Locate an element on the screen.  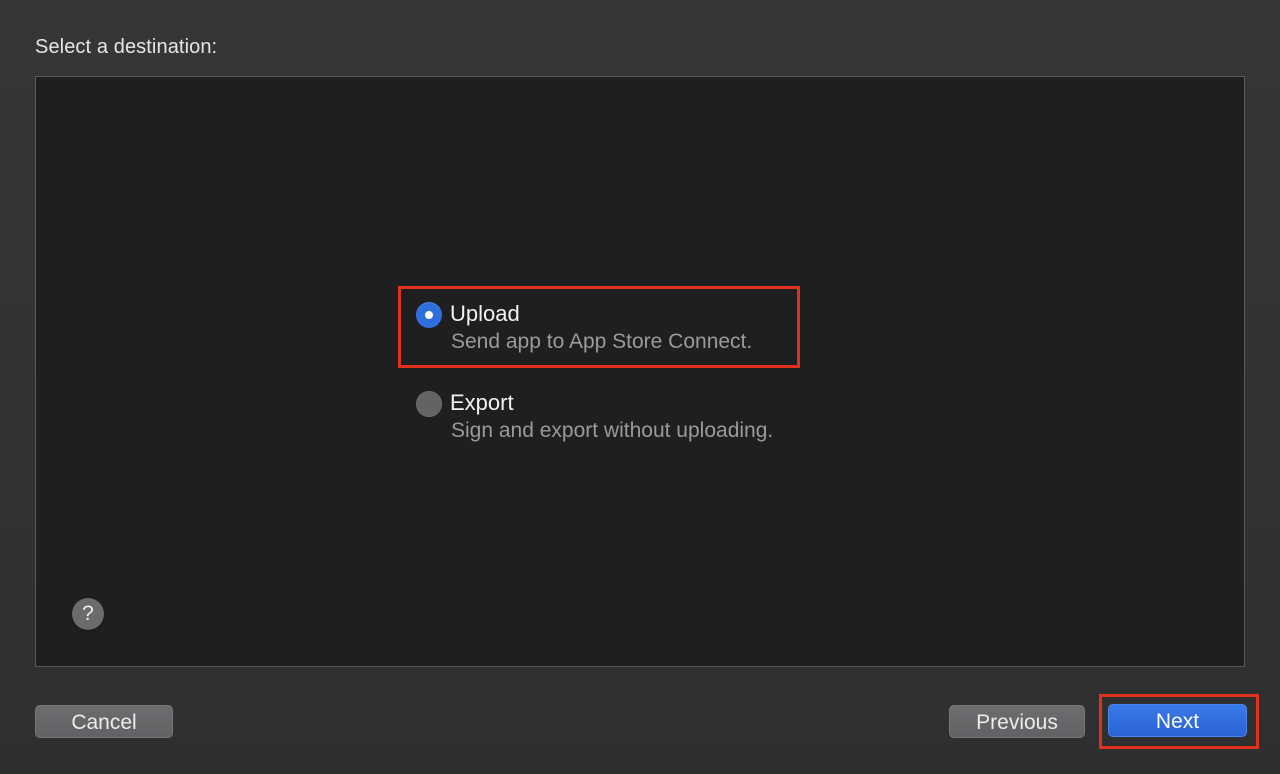
previous-button: Previous is located at coordinates (1017, 721).